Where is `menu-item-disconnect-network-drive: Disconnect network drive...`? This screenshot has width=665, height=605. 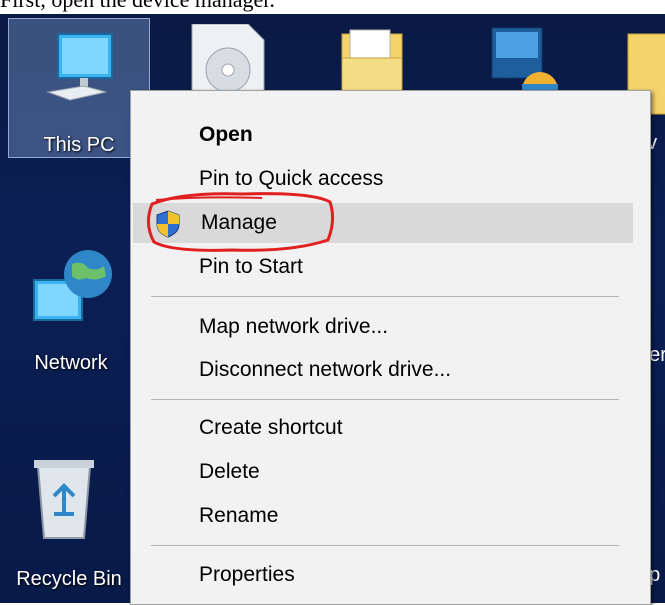 menu-item-disconnect-network-drive: Disconnect network drive... is located at coordinates (390, 370).